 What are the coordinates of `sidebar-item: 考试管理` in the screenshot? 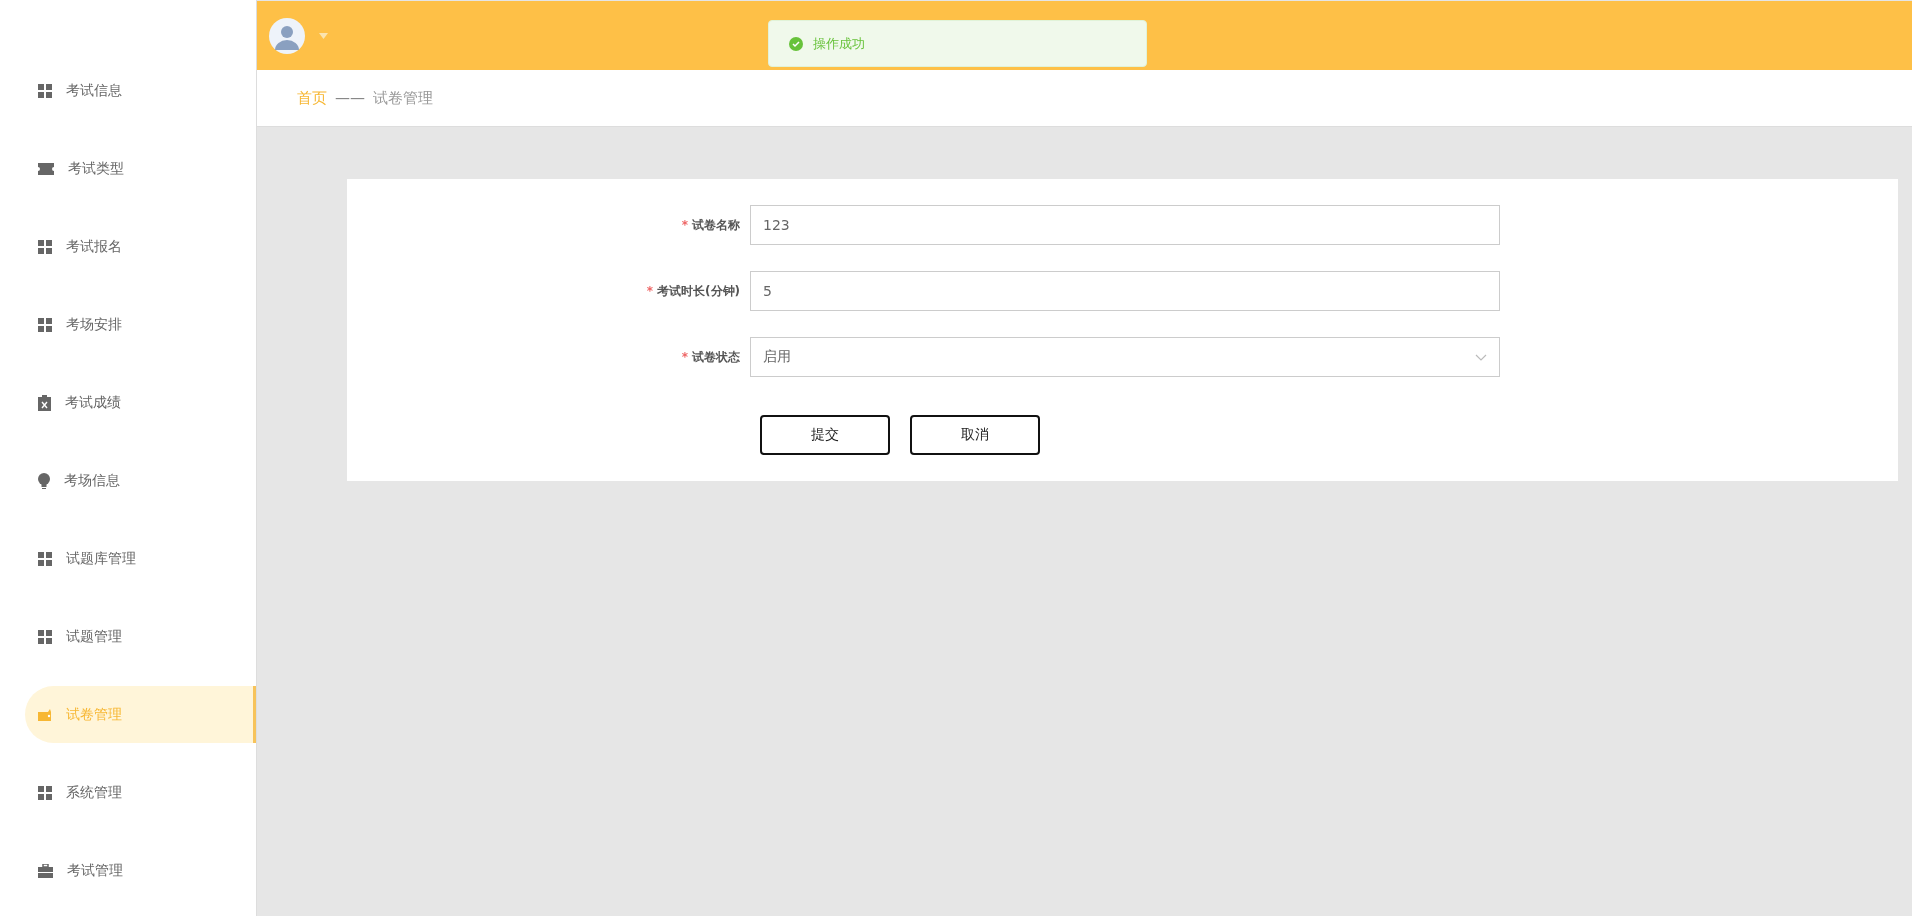 It's located at (140, 870).